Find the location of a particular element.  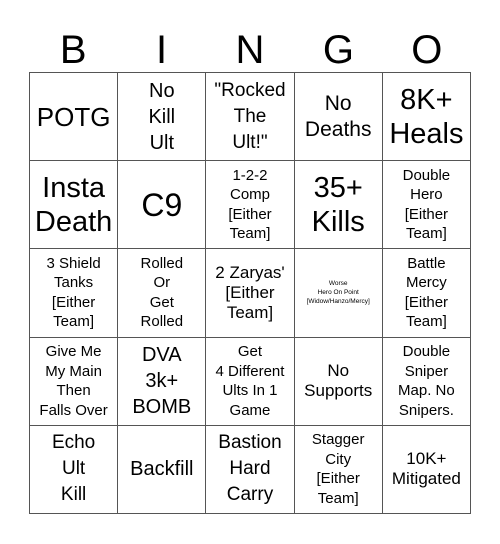

header-letter-n: N is located at coordinates (250, 50).